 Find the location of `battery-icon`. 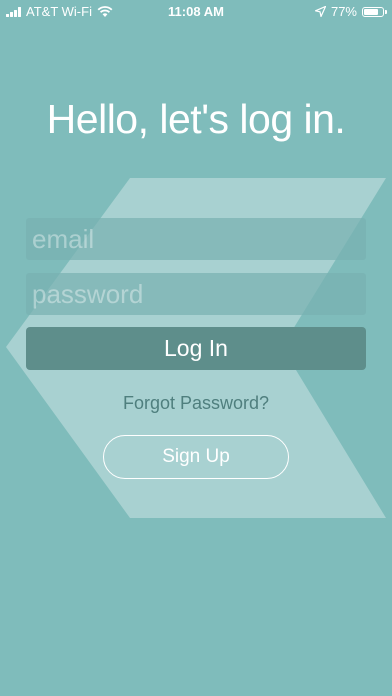

battery-icon is located at coordinates (374, 11).